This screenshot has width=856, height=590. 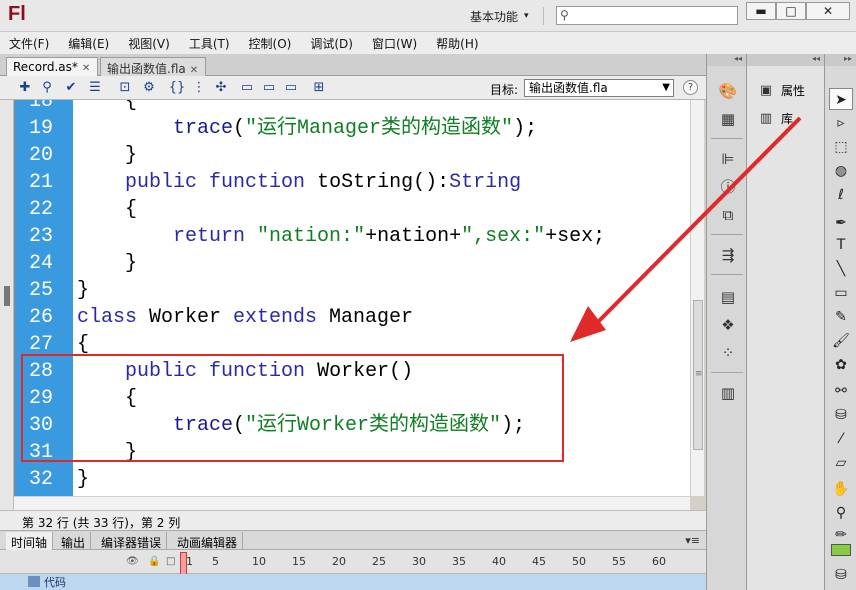 I want to click on component-inspector-icon: ❖, so click(x=728, y=325).